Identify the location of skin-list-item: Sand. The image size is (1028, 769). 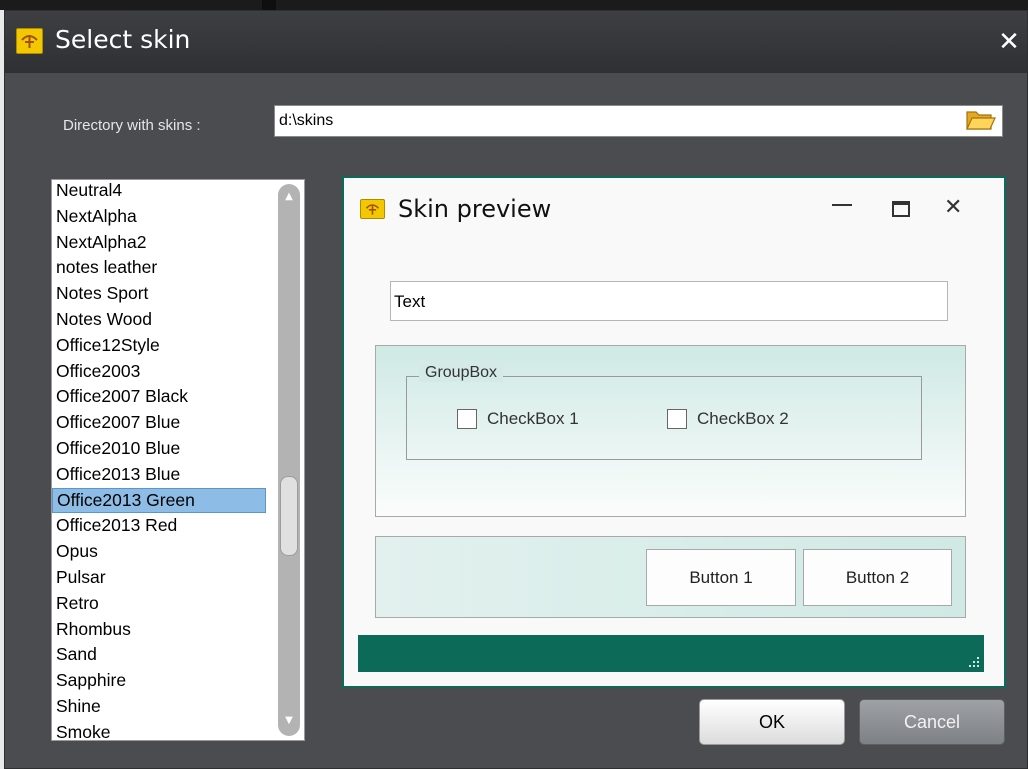
(159, 655).